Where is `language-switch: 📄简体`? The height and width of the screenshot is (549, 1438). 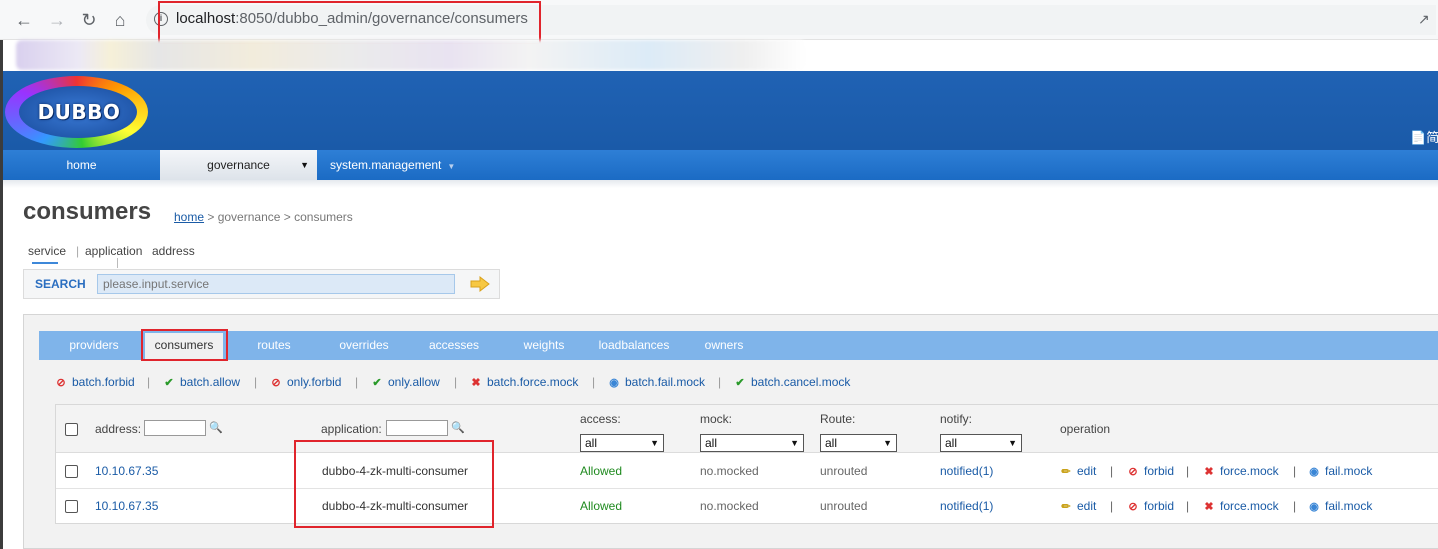
language-switch: 📄简体 is located at coordinates (1424, 136).